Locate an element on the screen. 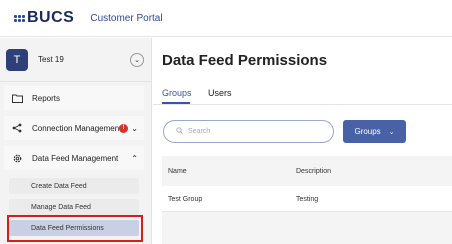  tabs-divider is located at coordinates (302, 104).